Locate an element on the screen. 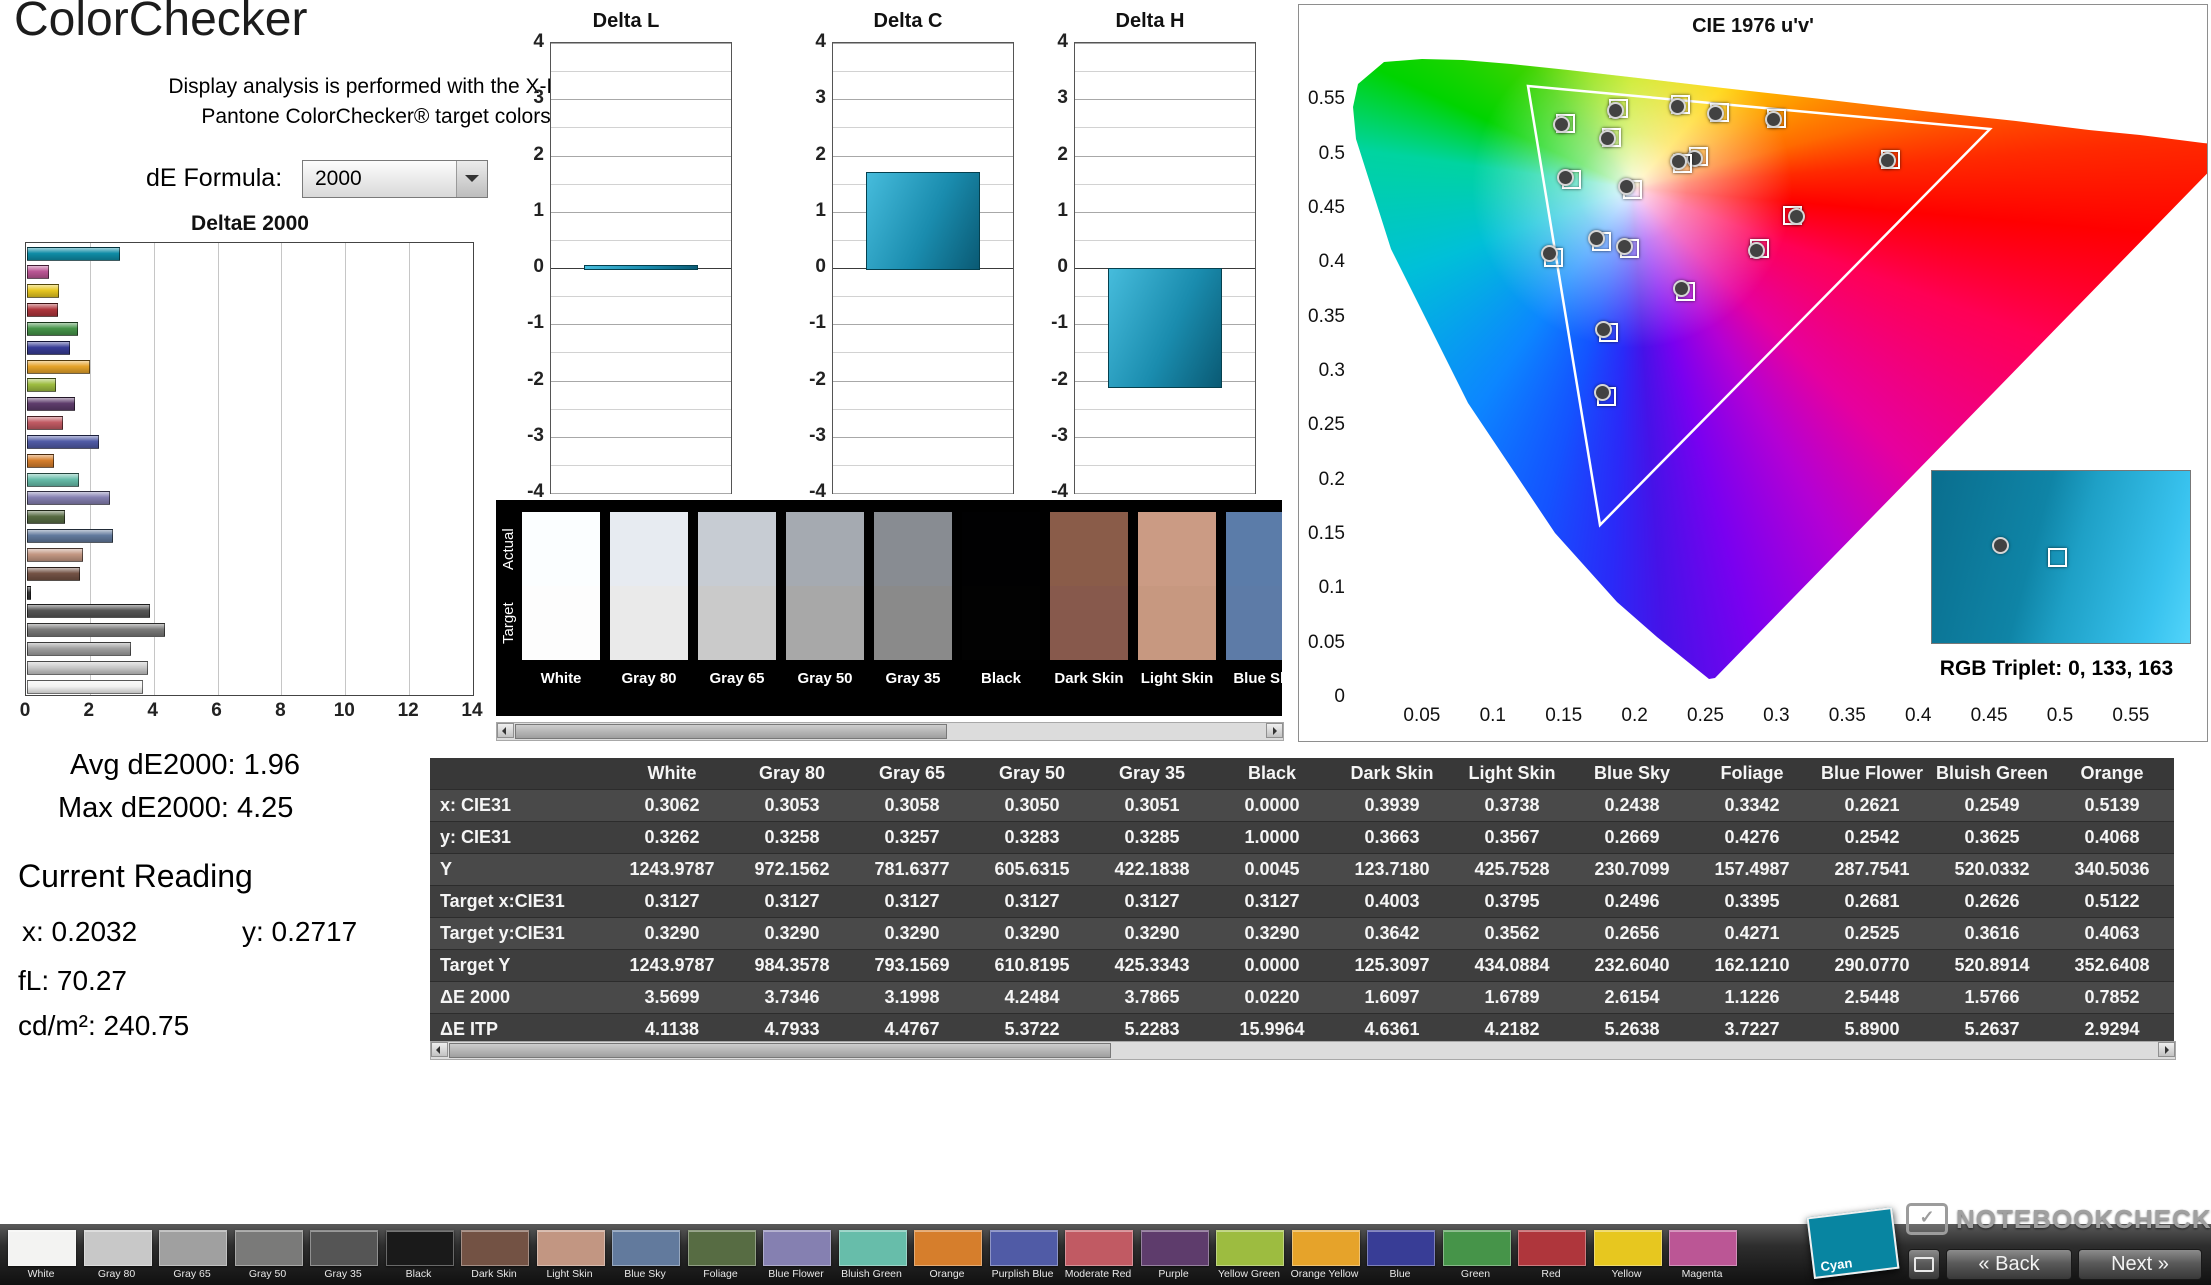 Image resolution: width=2211 pixels, height=1285 pixels. screen-icon is located at coordinates (1924, 1264).